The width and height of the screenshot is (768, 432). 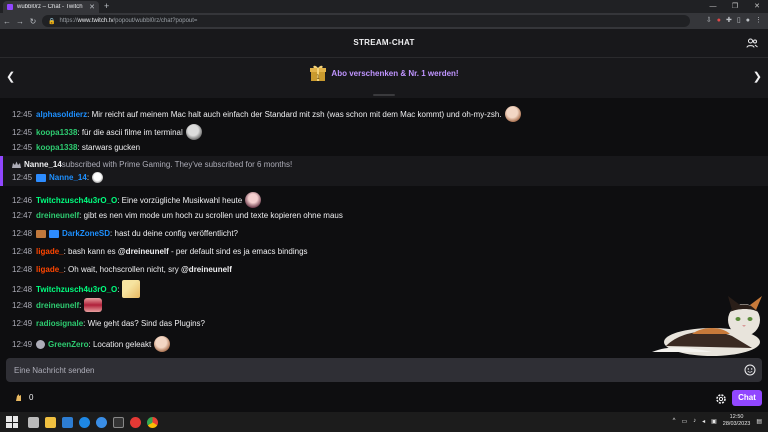 I want to click on menu-kebab-icon: ⋮, so click(x=758, y=21).